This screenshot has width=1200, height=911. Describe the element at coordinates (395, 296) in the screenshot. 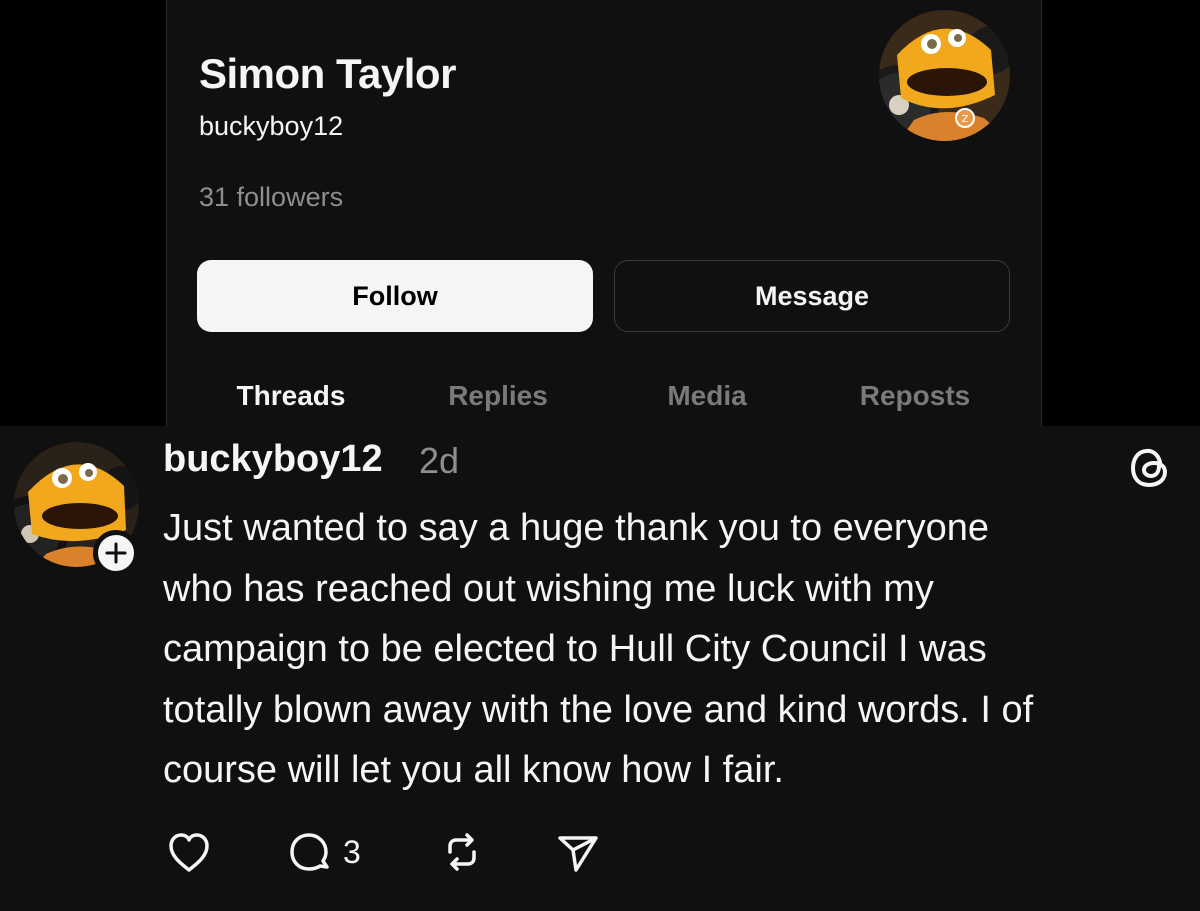

I see `follow-button: Follow` at that location.